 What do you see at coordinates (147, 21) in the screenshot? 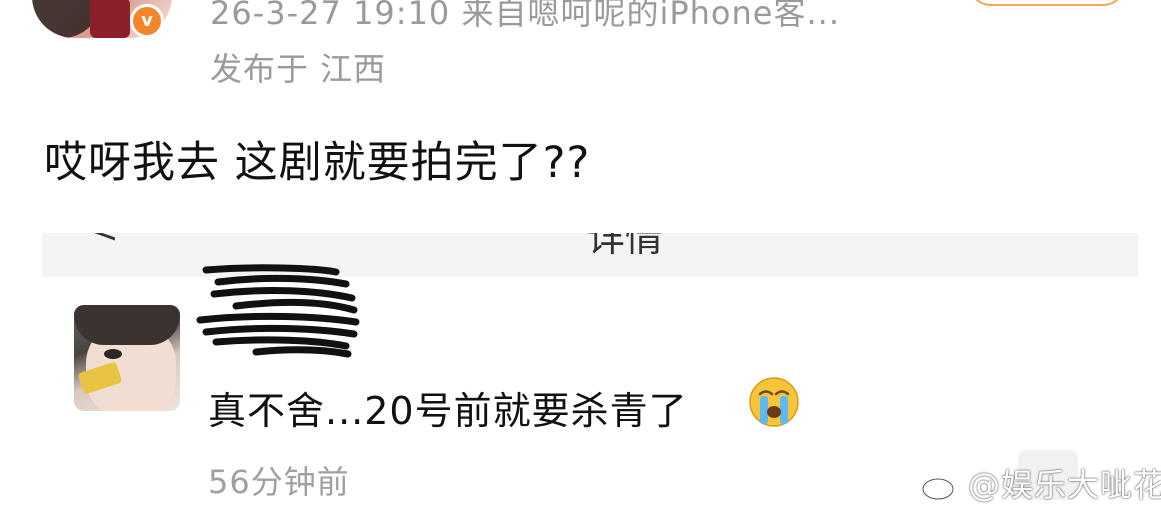
I see `verified-badge-icon: v` at bounding box center [147, 21].